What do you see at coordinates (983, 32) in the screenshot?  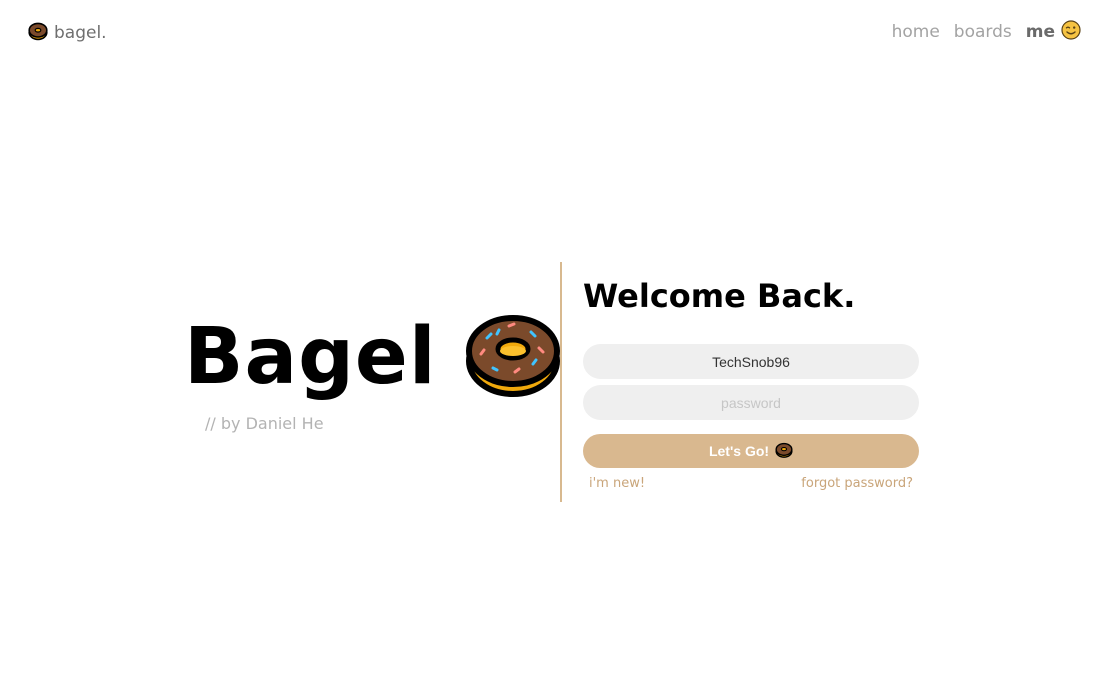 I see `nav-boards: boards` at bounding box center [983, 32].